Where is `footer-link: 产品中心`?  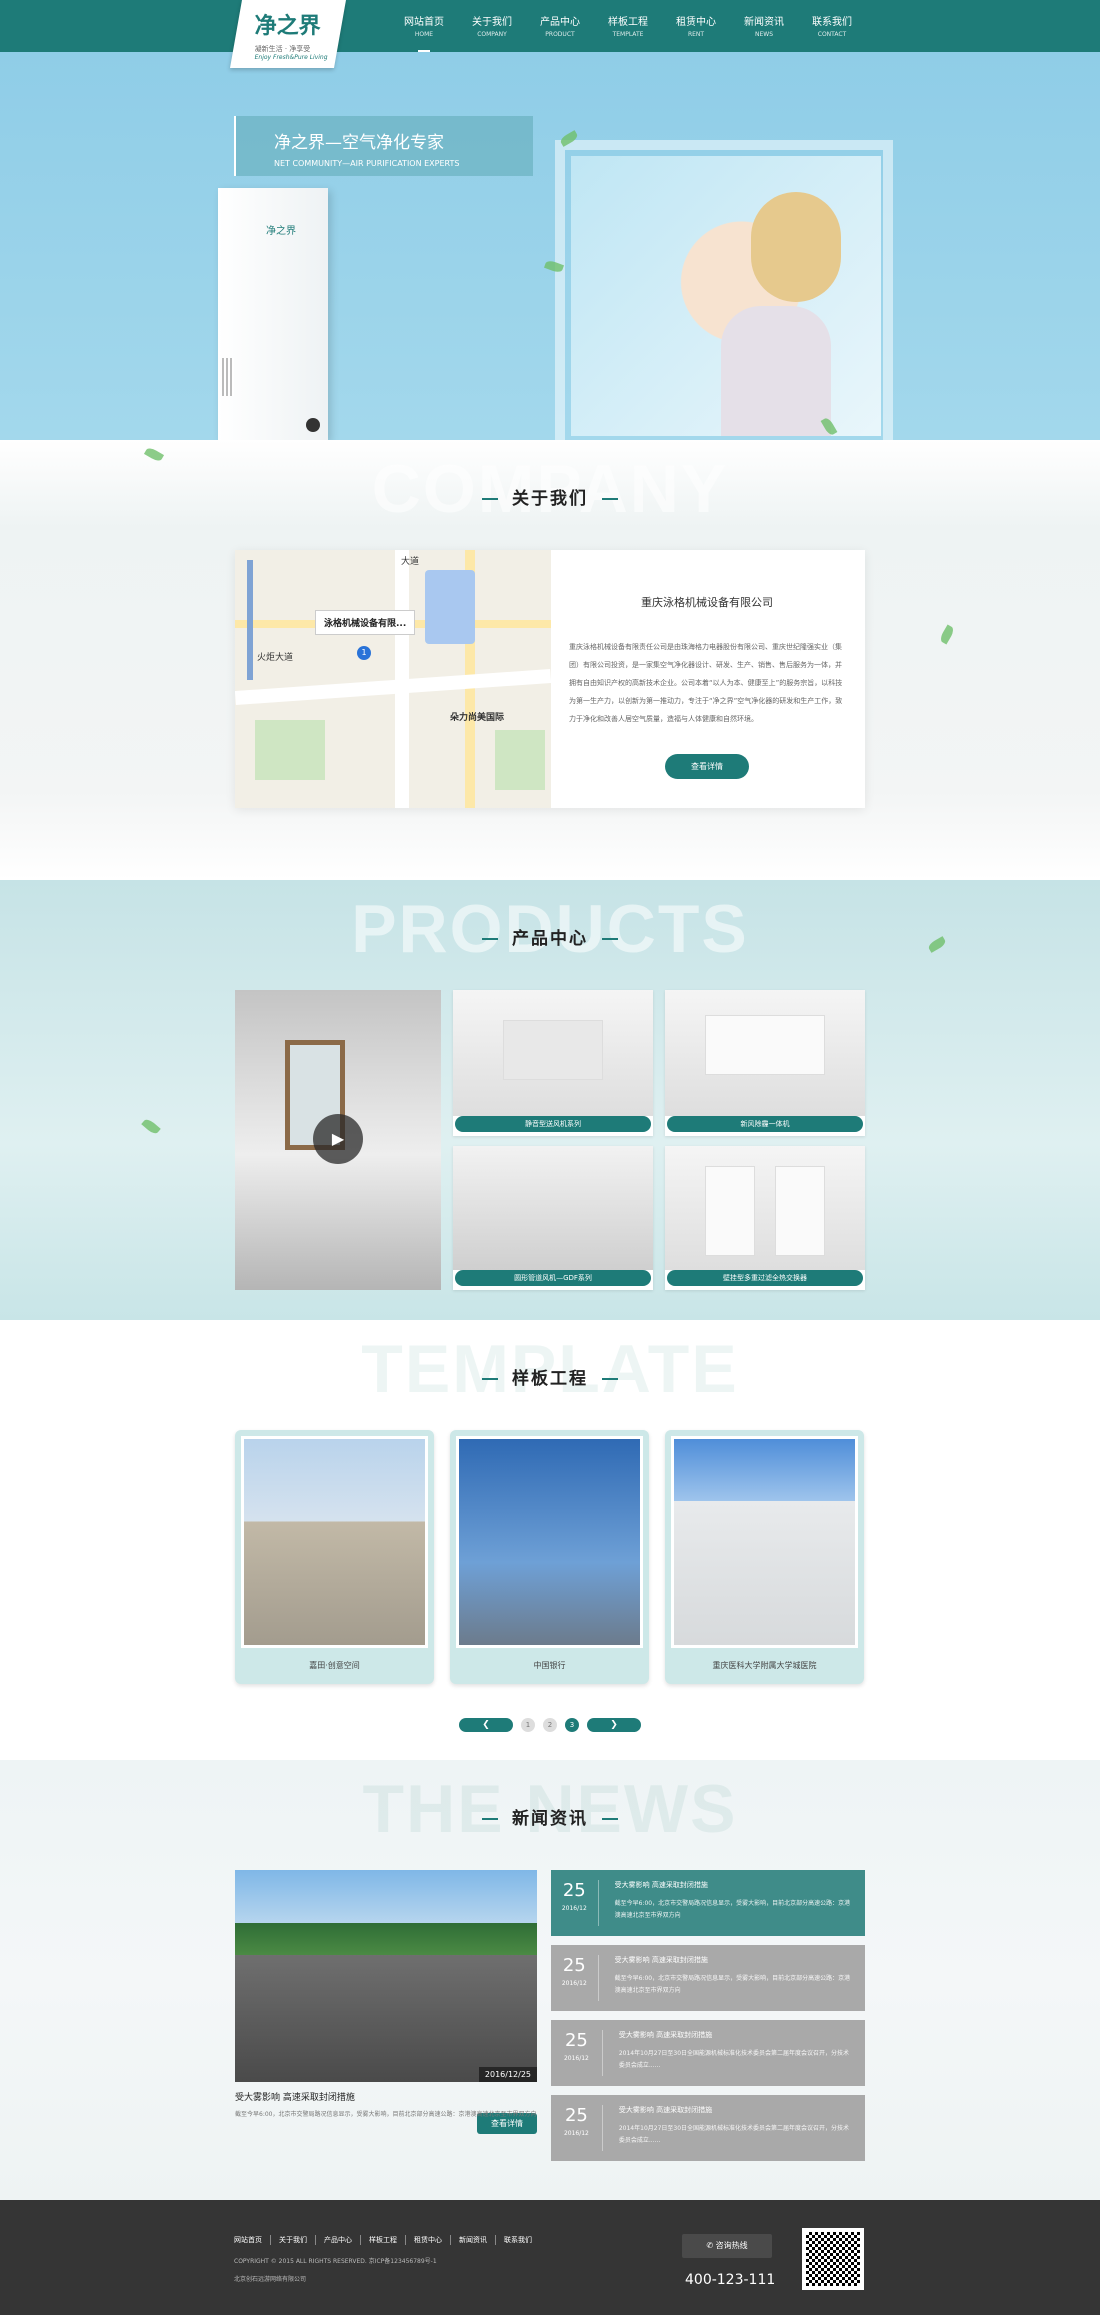 footer-link: 产品中心 is located at coordinates (338, 2240).